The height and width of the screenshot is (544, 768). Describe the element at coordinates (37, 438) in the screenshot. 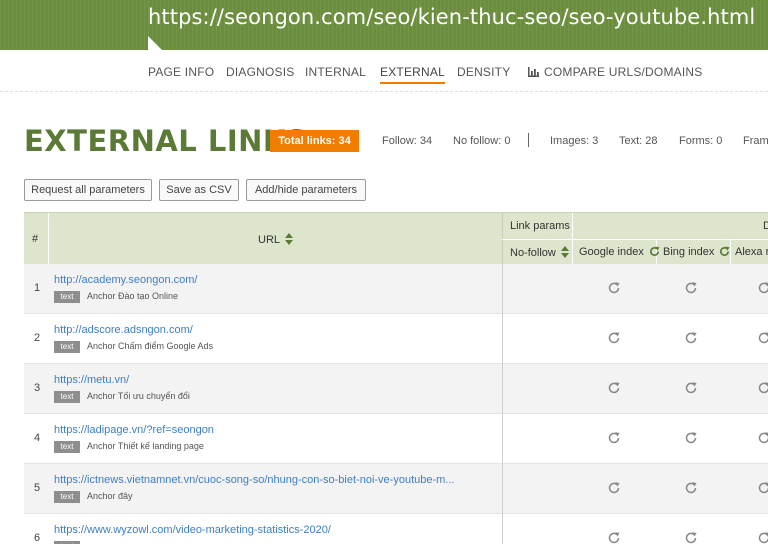

I see `row-number: 4` at that location.